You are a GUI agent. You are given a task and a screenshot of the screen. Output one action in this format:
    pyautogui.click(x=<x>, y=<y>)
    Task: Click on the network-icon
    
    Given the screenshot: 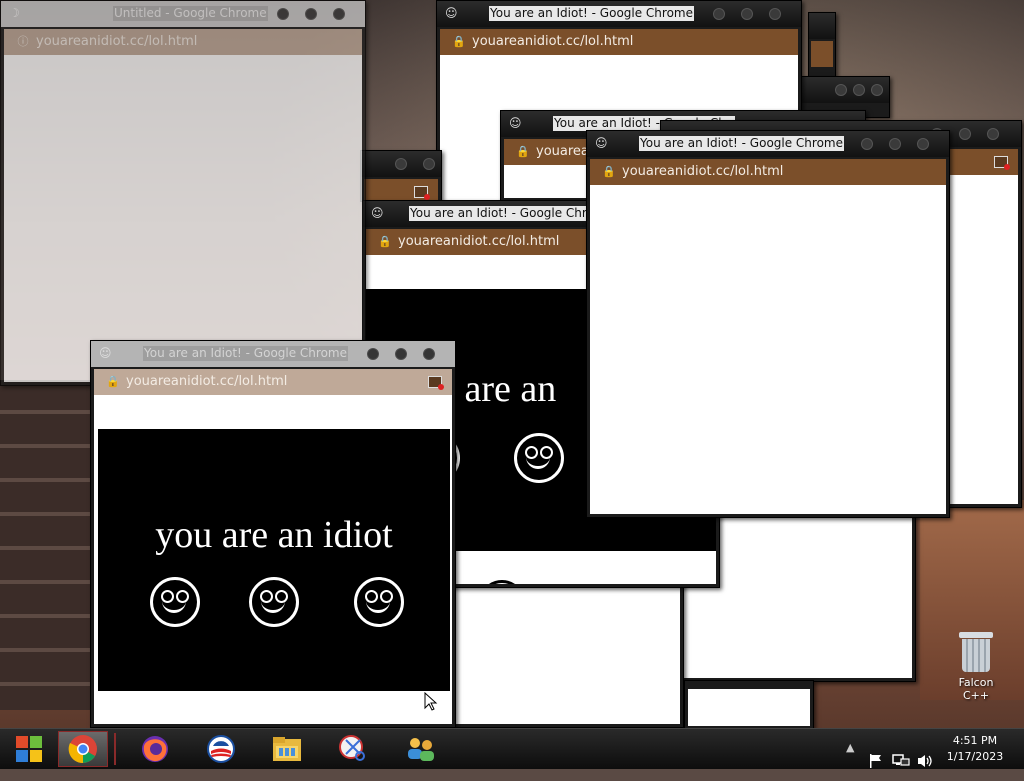 What is the action you would take?
    pyautogui.click(x=901, y=761)
    